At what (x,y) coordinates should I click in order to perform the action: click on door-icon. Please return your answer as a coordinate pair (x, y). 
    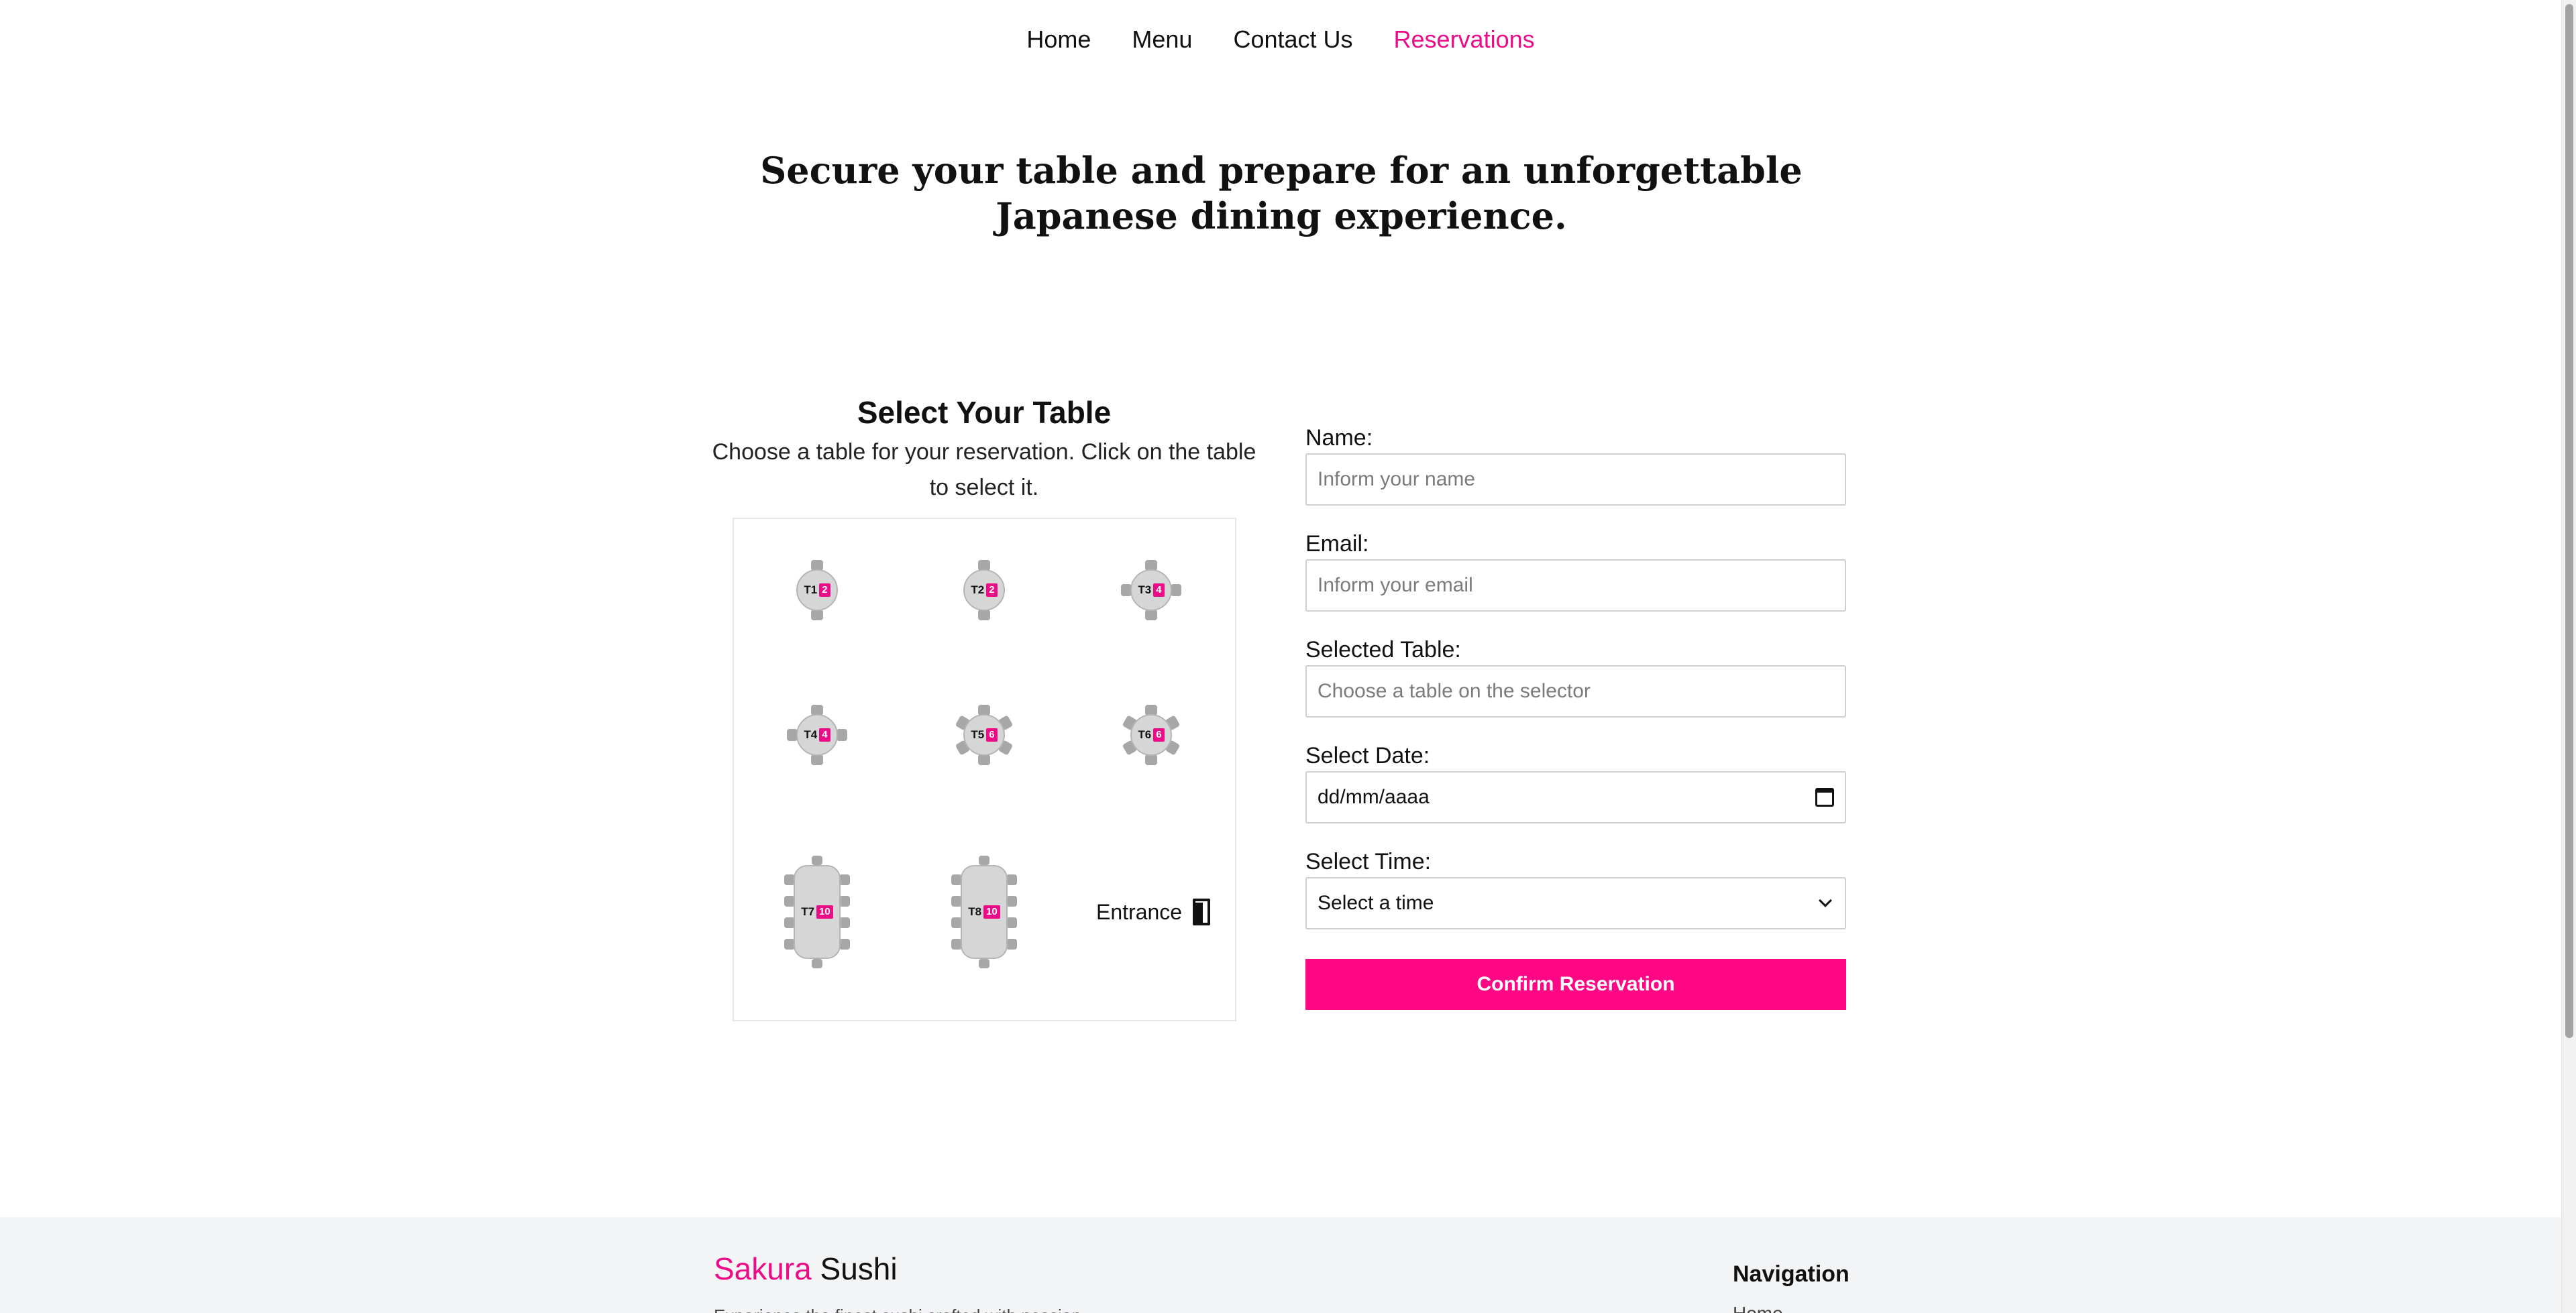
    Looking at the image, I should click on (1202, 912).